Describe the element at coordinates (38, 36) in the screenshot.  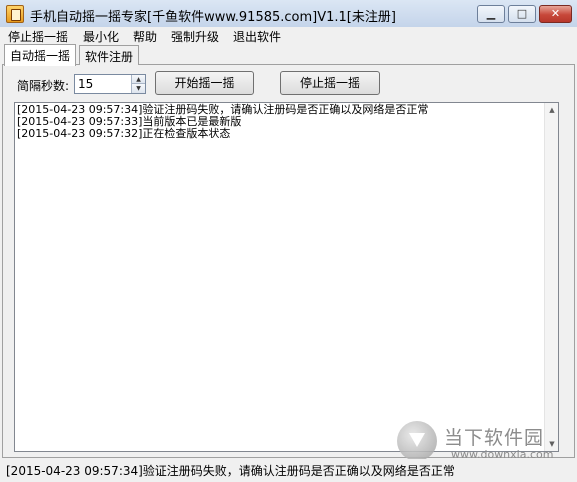
I see `menu-stop-shake: 停止摇一摇` at that location.